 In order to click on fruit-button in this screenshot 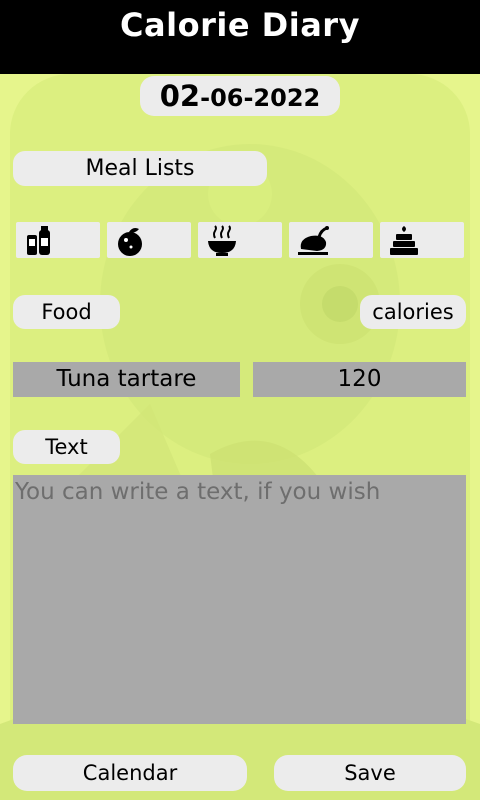, I will do `click(149, 240)`.